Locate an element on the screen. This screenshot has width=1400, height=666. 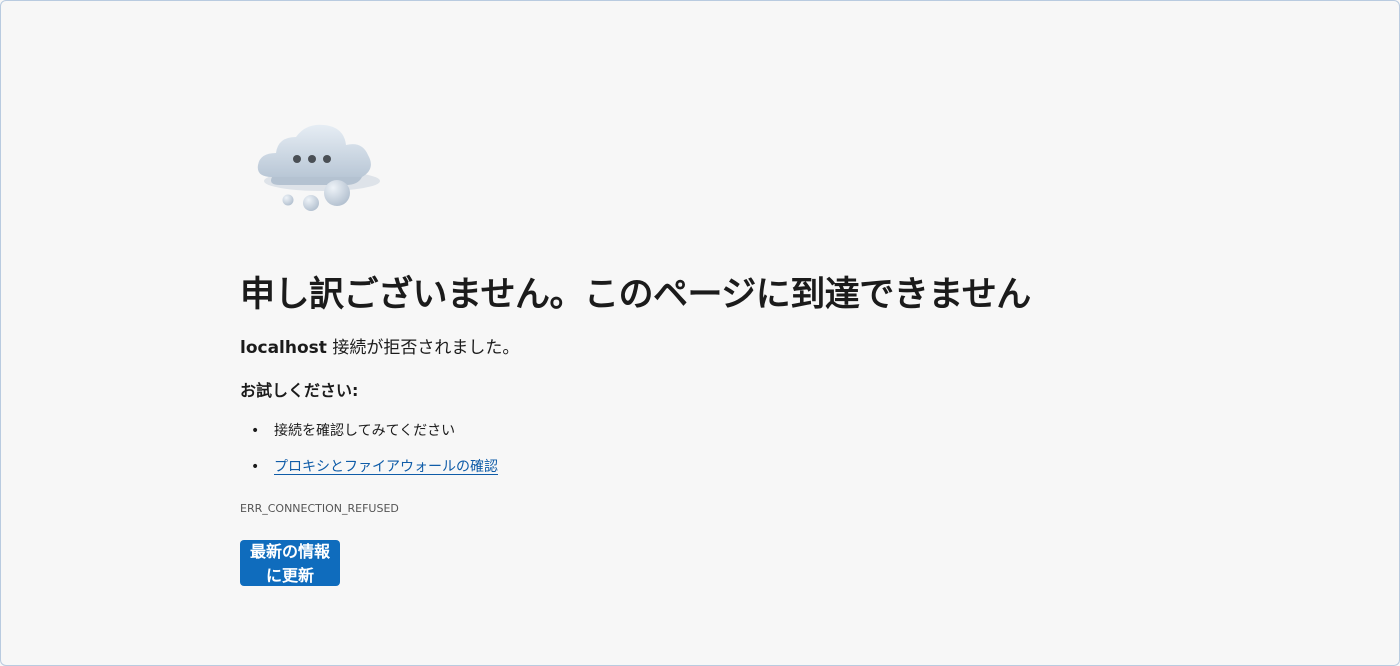
proxy-firewall-link: プロキシとファイアウォールの確認 is located at coordinates (386, 467).